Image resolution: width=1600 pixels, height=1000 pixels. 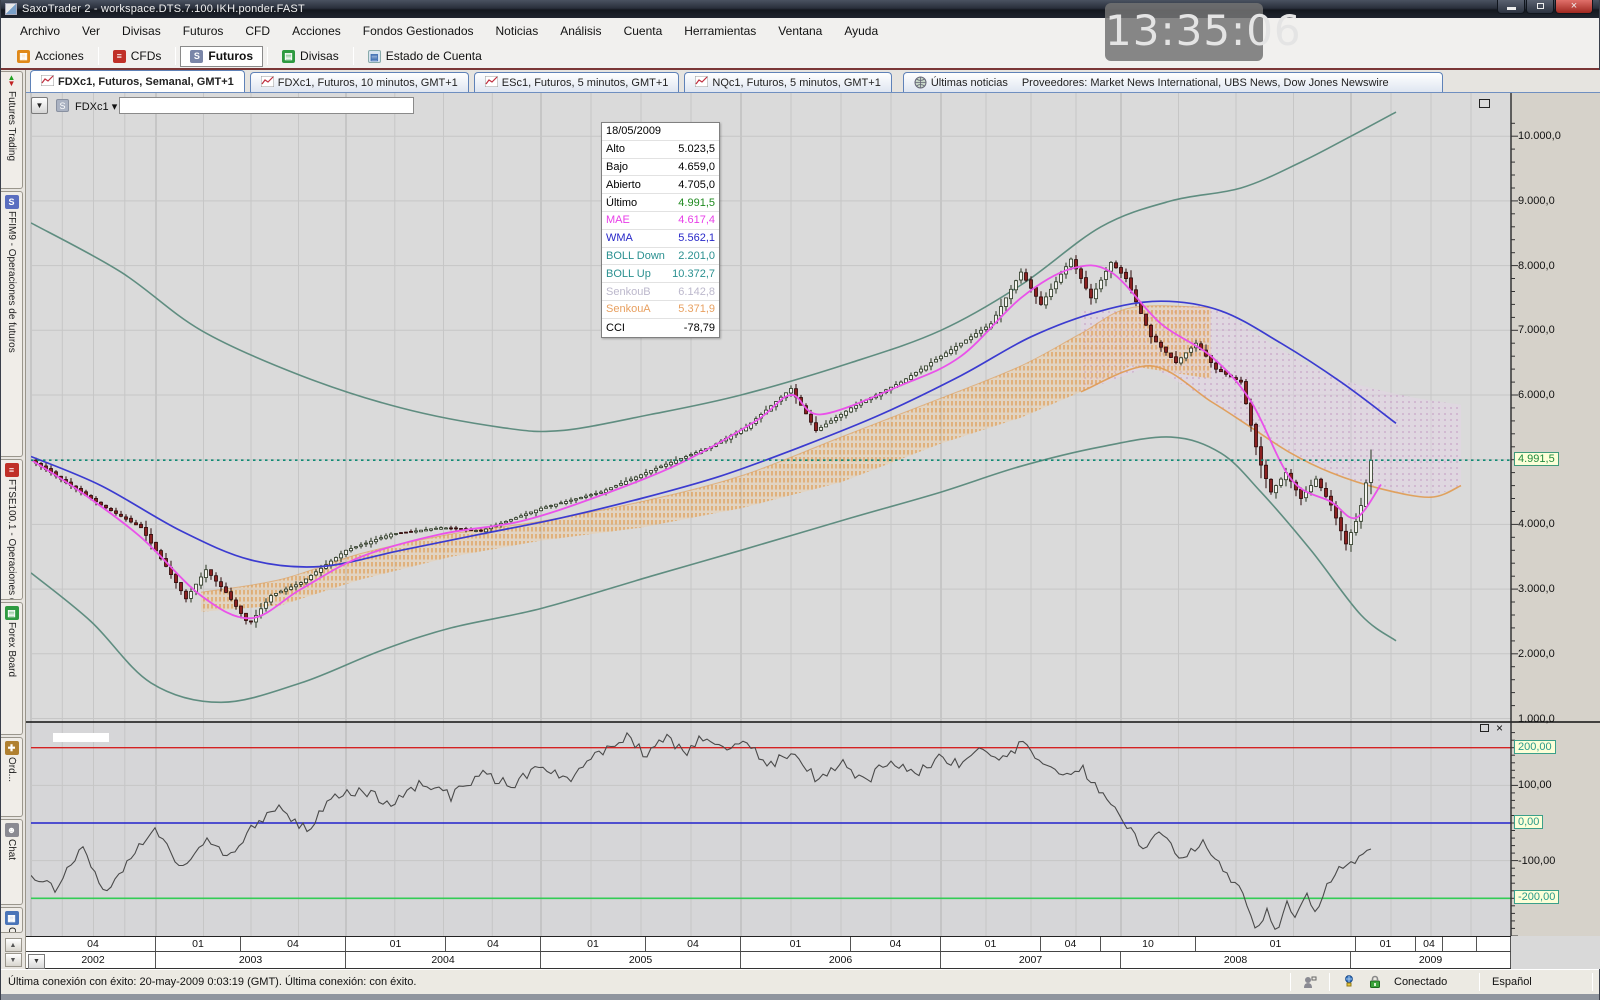 I want to click on chart-dropdown-button: ▼, so click(x=39, y=105).